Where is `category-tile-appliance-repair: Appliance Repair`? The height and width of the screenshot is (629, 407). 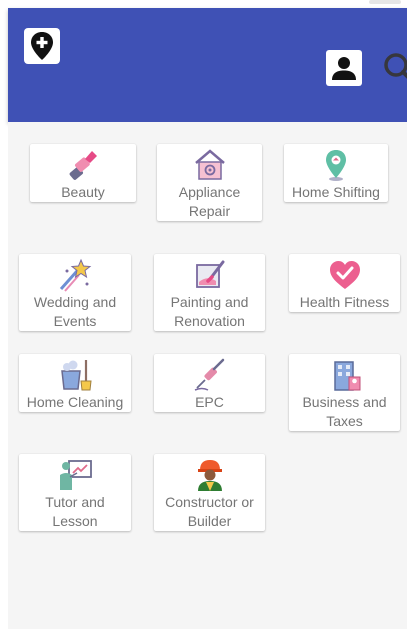
category-tile-appliance-repair: Appliance Repair is located at coordinates (209, 182).